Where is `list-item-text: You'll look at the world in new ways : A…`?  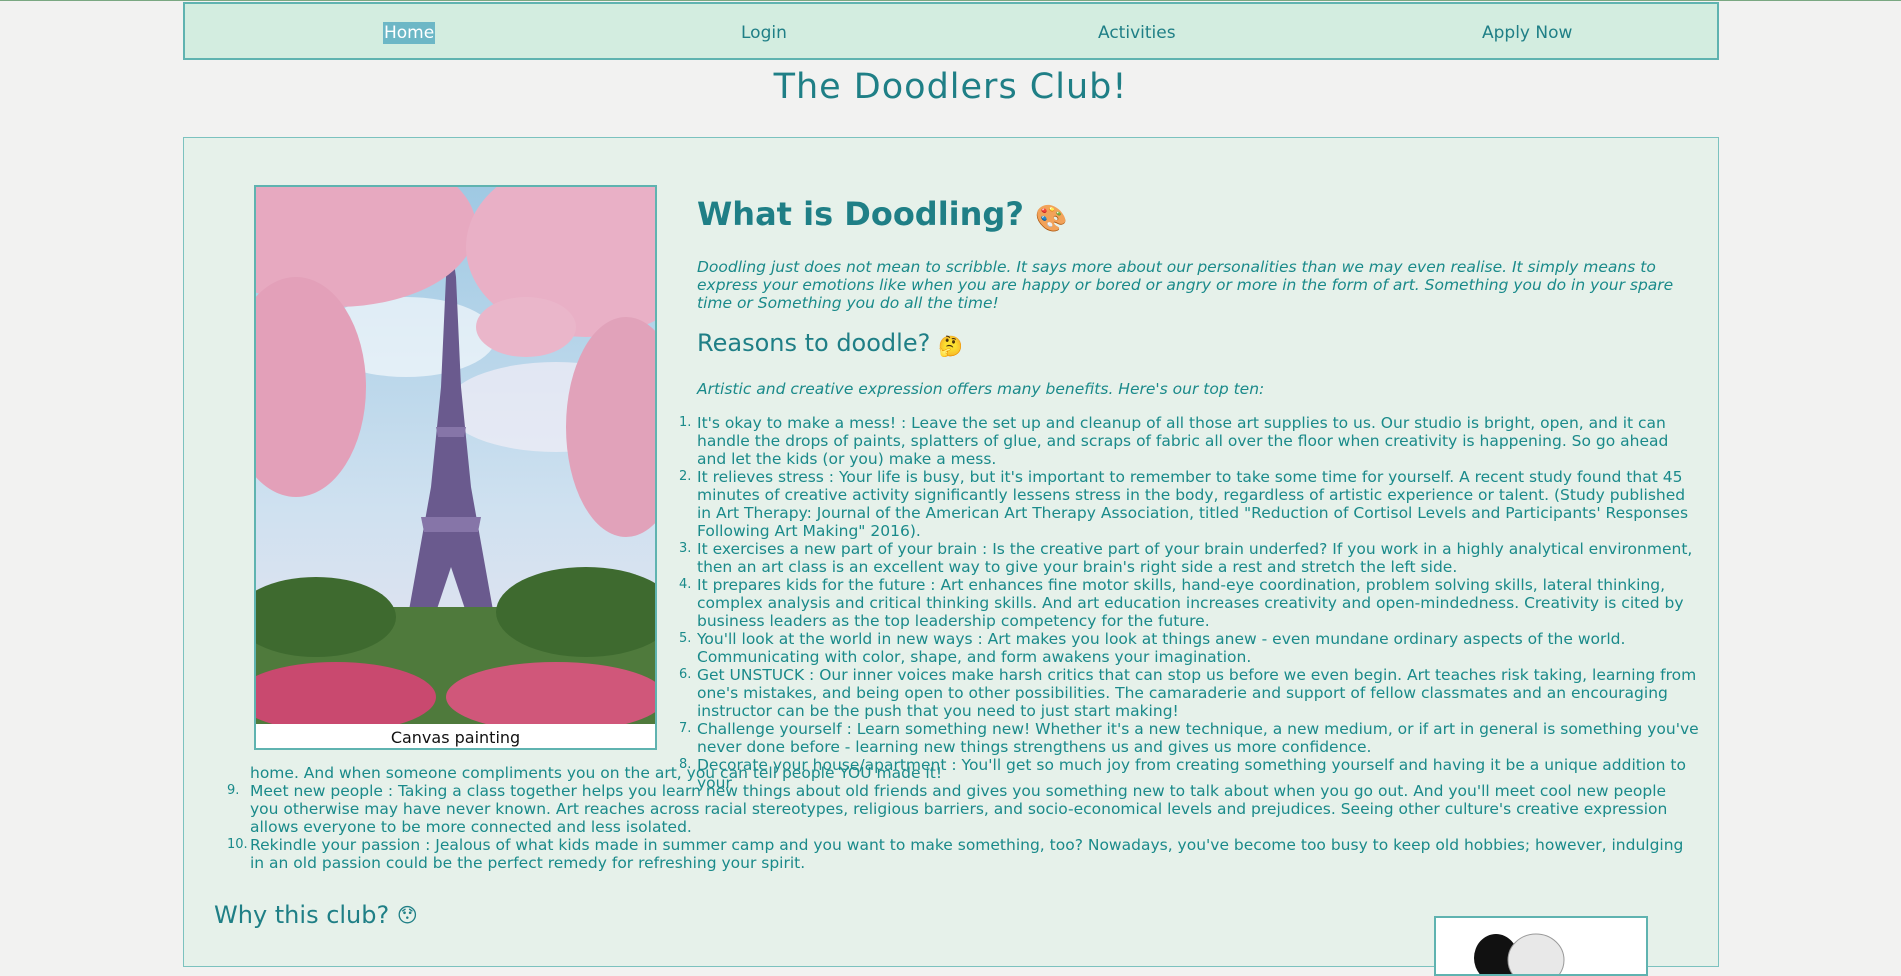 list-item-text: You'll look at the world in new ways : A… is located at coordinates (1161, 648).